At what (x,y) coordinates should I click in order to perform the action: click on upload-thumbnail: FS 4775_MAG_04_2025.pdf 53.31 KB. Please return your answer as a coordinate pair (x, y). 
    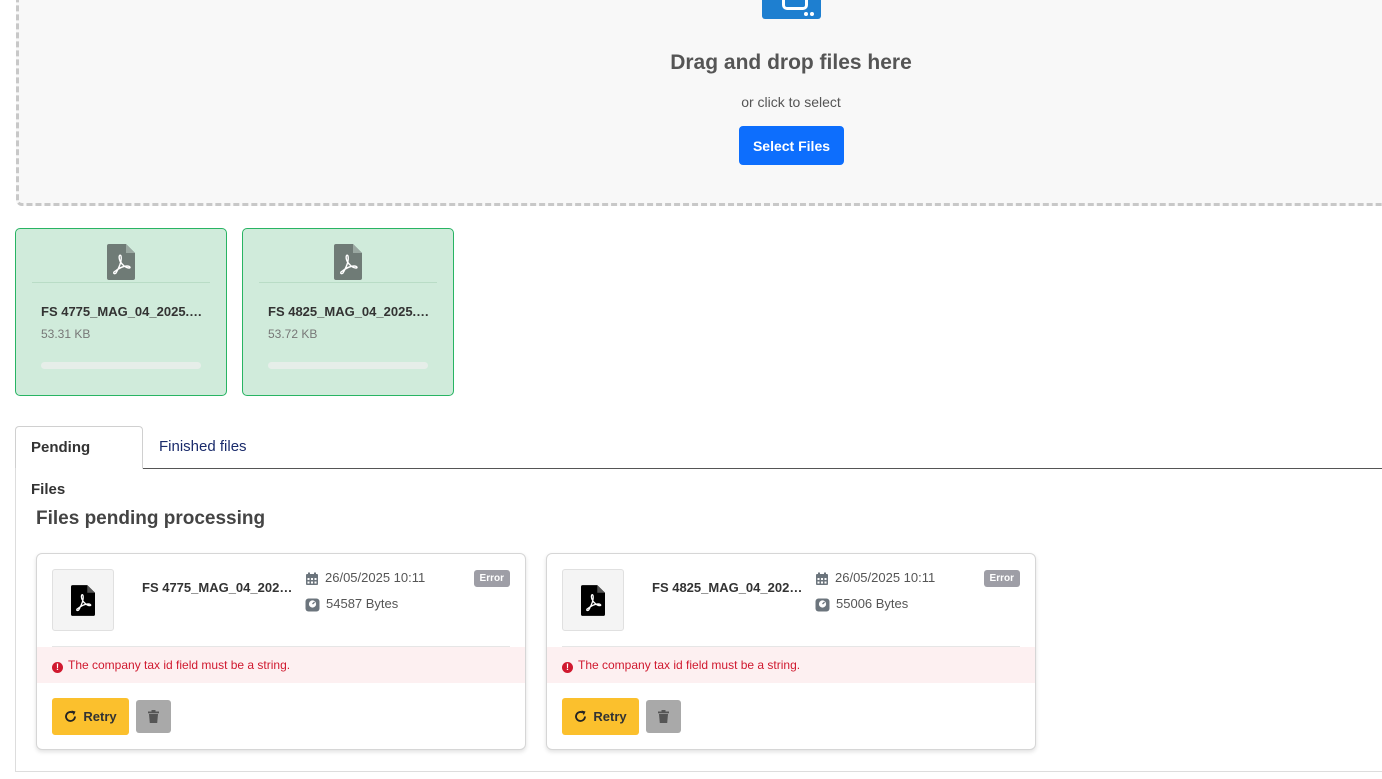
    Looking at the image, I should click on (121, 312).